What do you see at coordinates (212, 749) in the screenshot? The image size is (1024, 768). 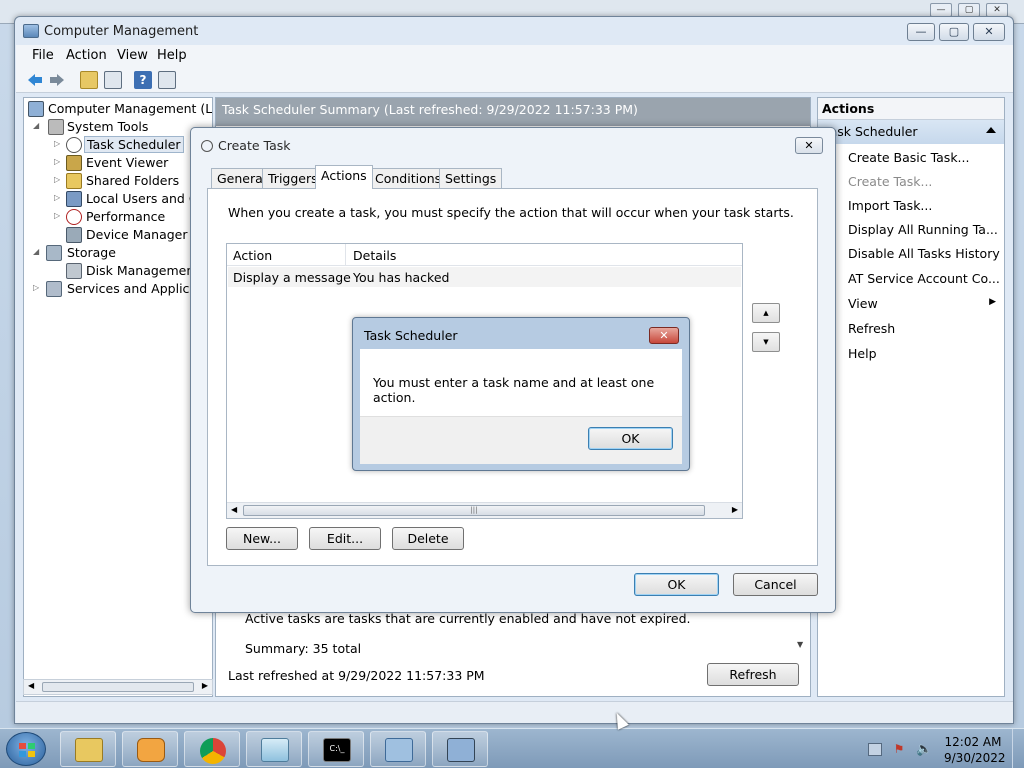 I see `taskbar-chrome` at bounding box center [212, 749].